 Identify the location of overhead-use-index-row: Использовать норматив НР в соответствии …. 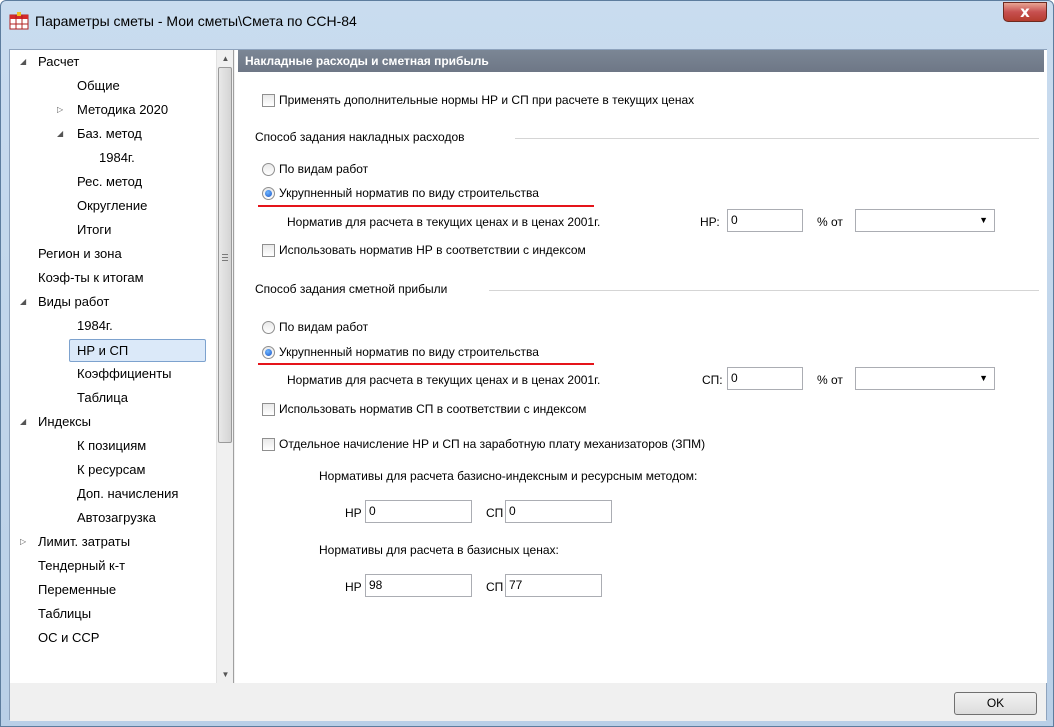
(424, 250).